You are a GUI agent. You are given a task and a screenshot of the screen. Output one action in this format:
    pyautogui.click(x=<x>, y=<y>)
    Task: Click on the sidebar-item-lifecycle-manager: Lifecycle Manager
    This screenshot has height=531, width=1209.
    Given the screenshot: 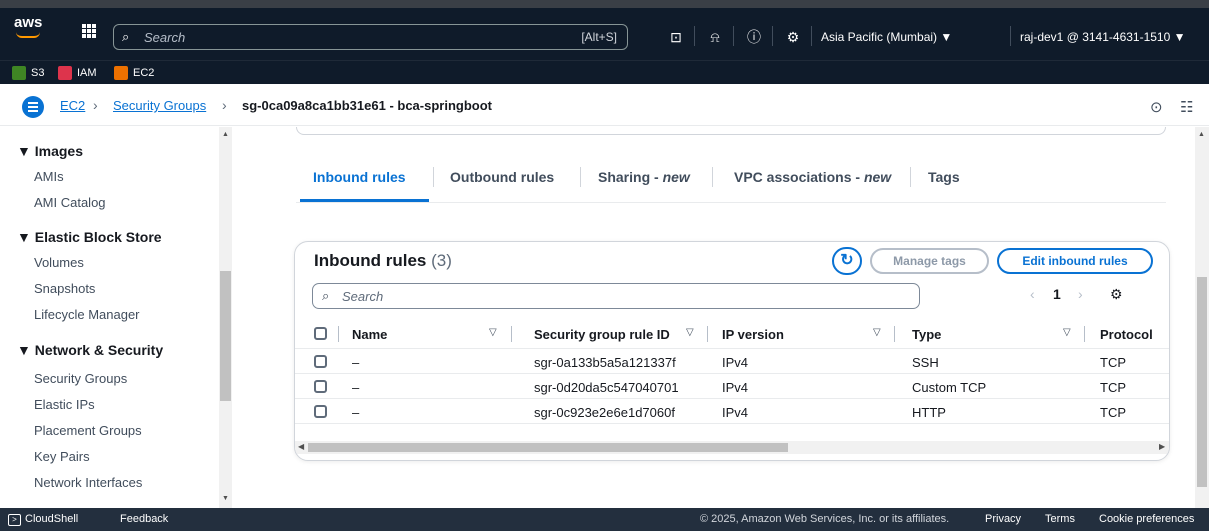 What is the action you would take?
    pyautogui.click(x=87, y=314)
    